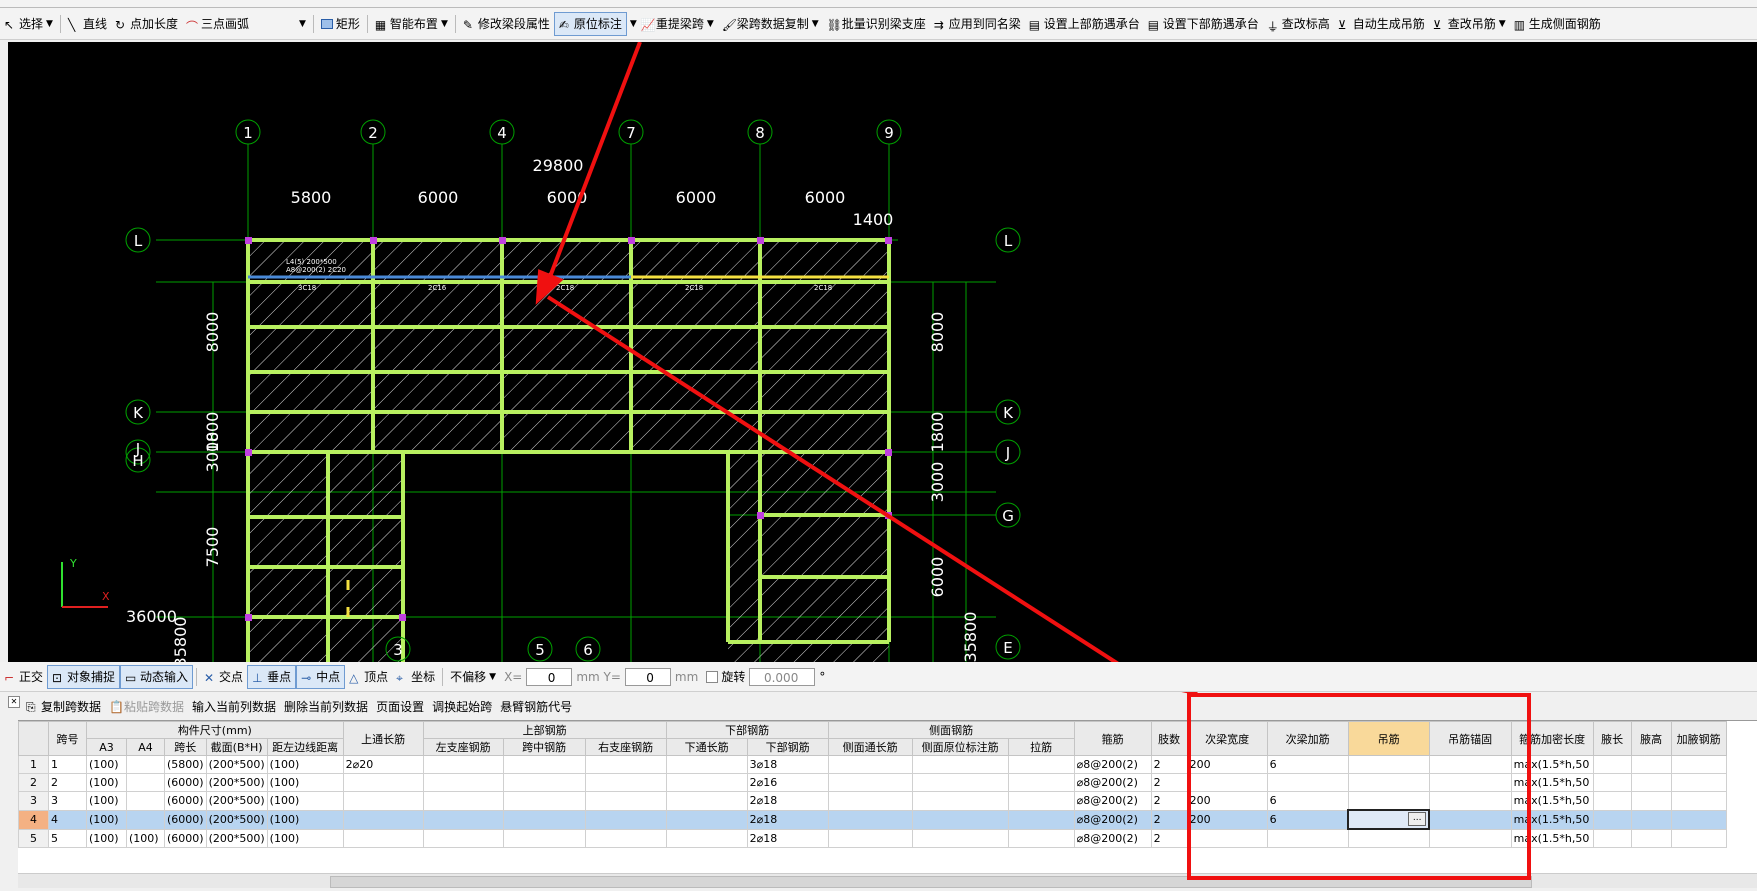  Describe the element at coordinates (1084, 24) in the screenshot. I see `set-top-bearing-button: ▤ 设置上部筋遇承台` at that location.